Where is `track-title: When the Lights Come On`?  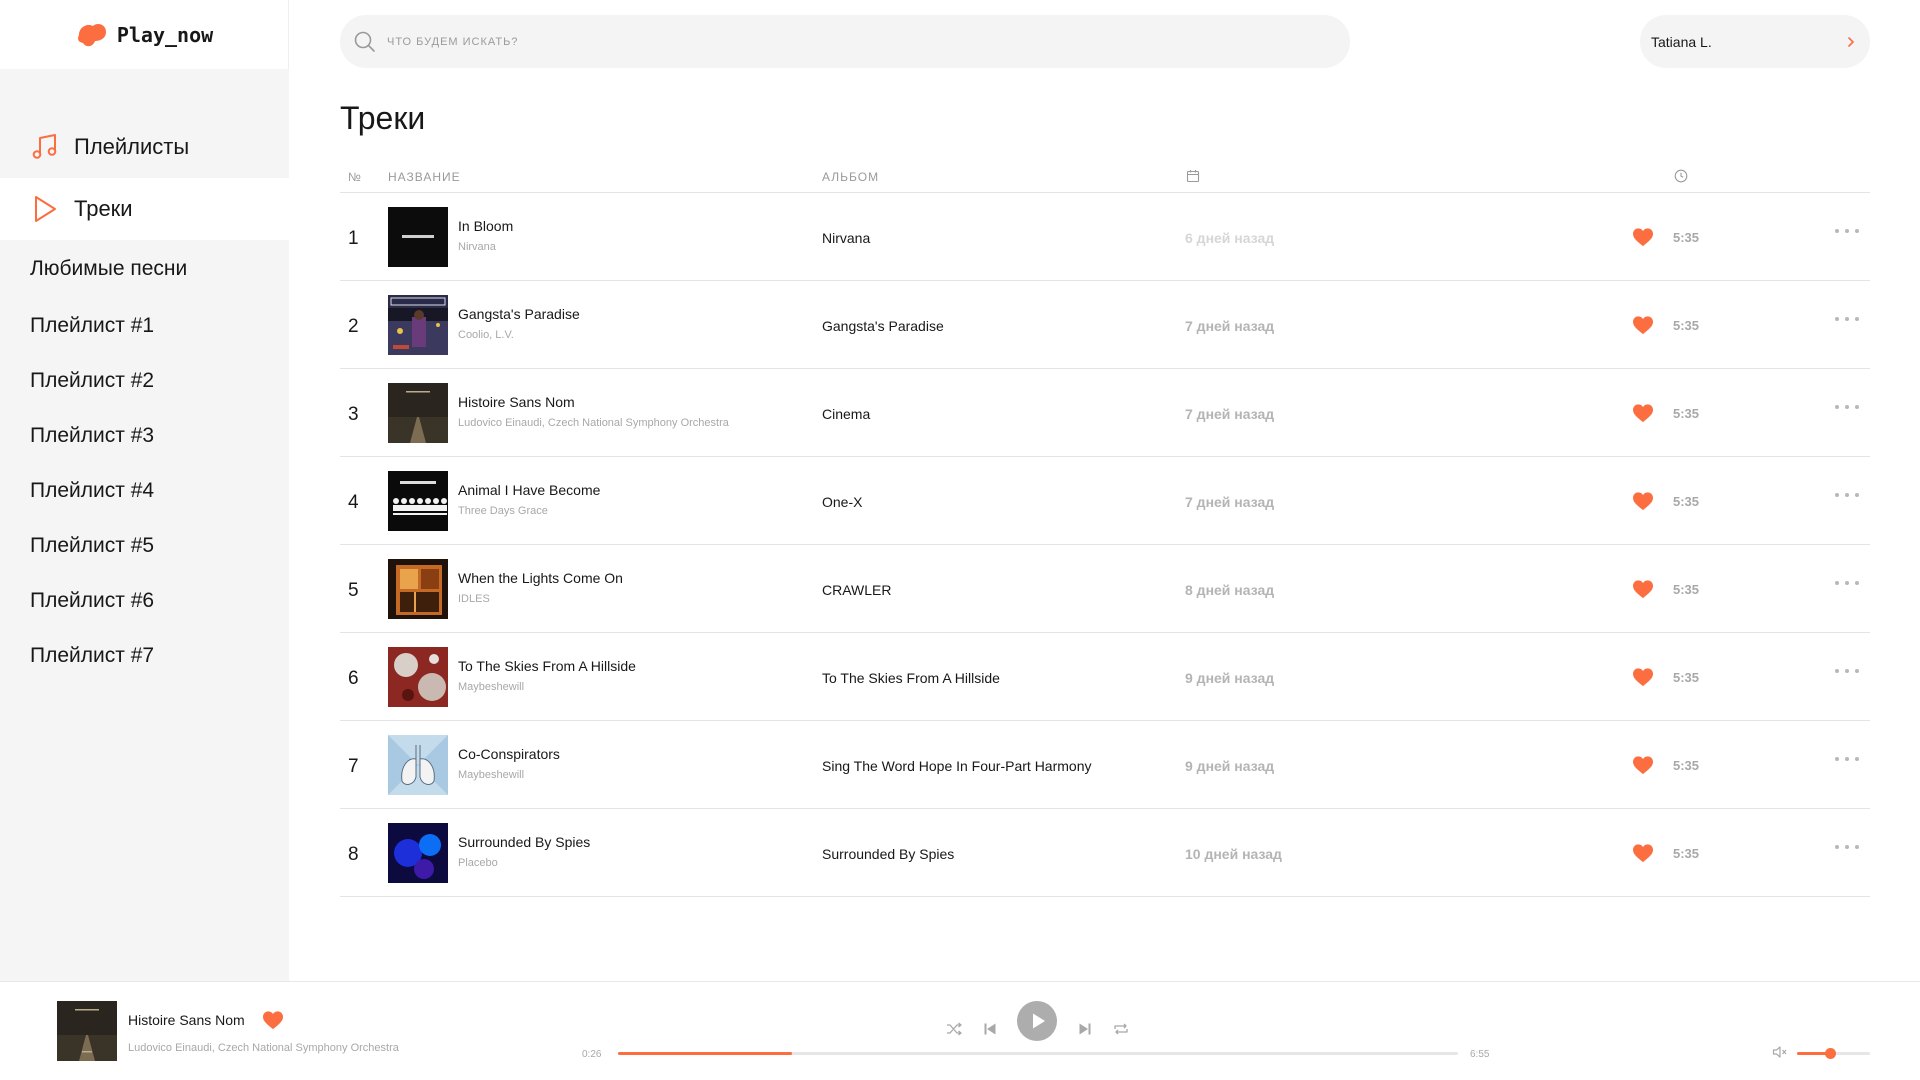
track-title: When the Lights Come On is located at coordinates (540, 578).